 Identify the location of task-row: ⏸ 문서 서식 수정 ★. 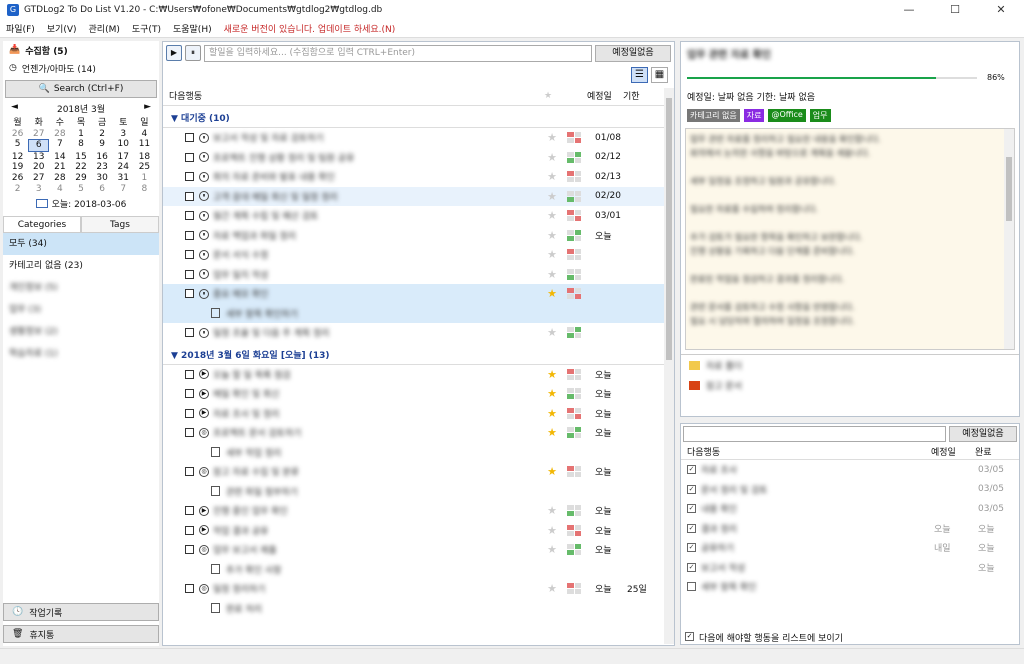
(418, 255).